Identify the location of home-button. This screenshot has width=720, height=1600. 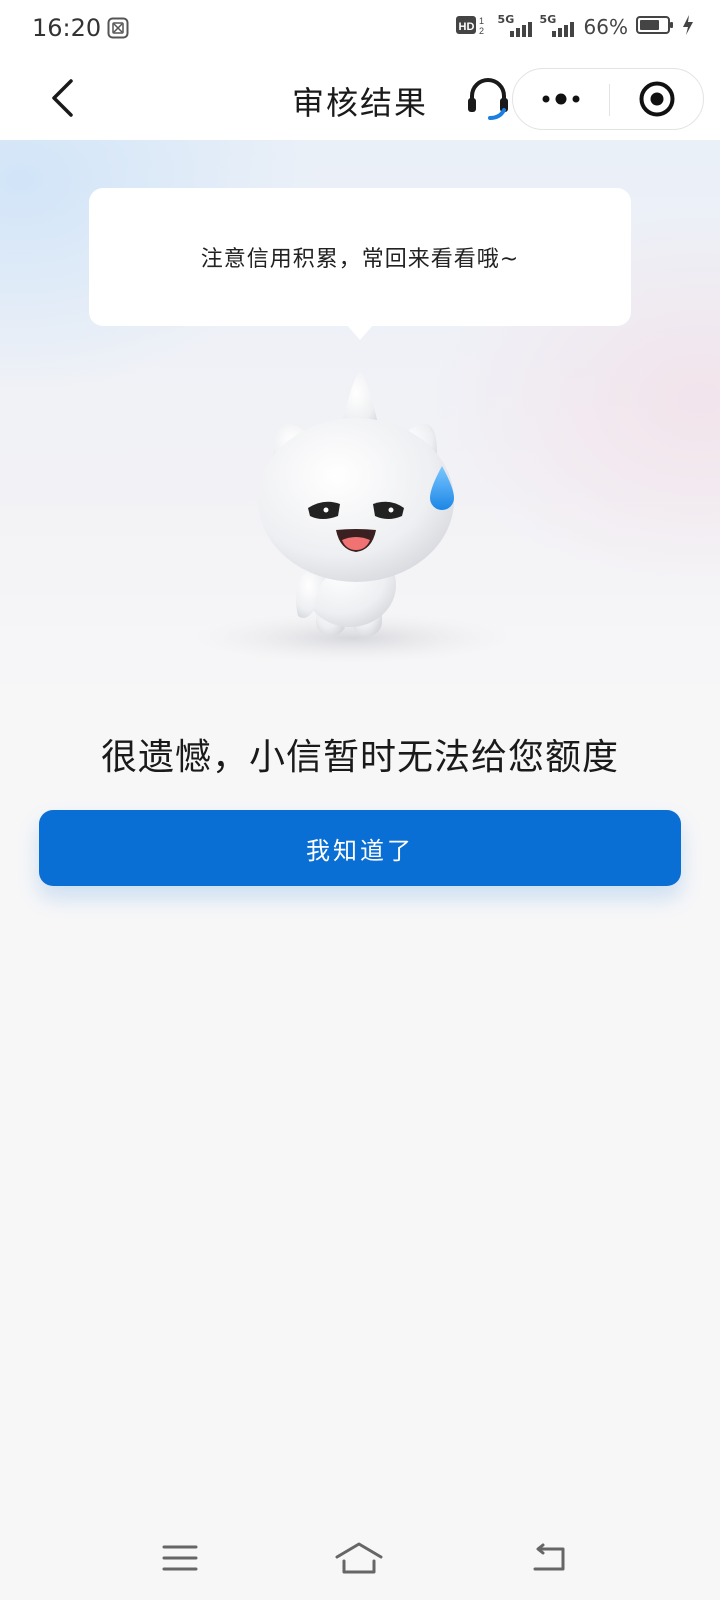
(359, 1558).